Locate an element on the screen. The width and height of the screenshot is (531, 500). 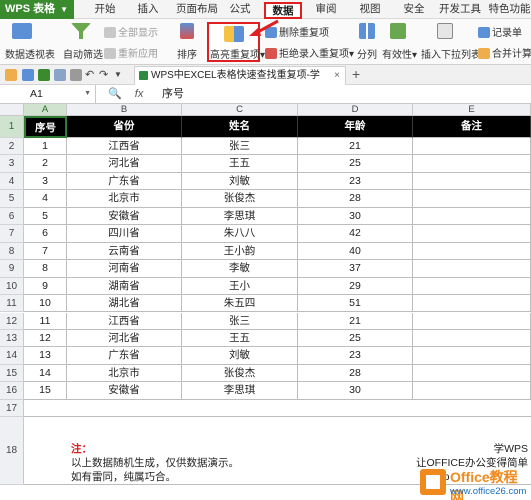
table-cell: 四川省 is located at coordinates (124, 234).